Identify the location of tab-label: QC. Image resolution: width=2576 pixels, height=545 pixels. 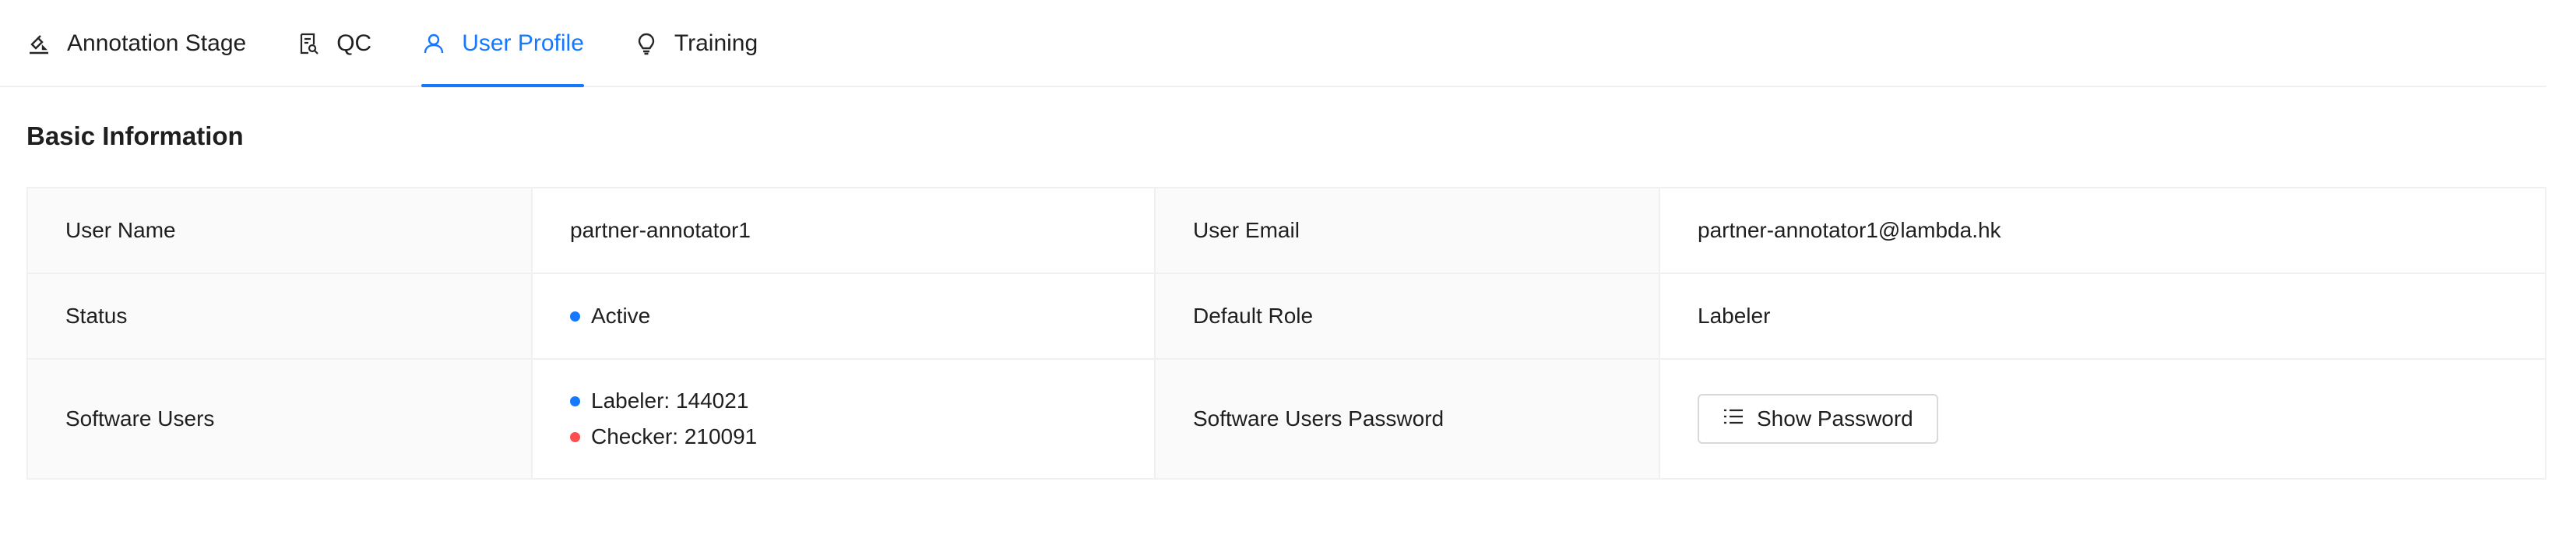
(354, 43).